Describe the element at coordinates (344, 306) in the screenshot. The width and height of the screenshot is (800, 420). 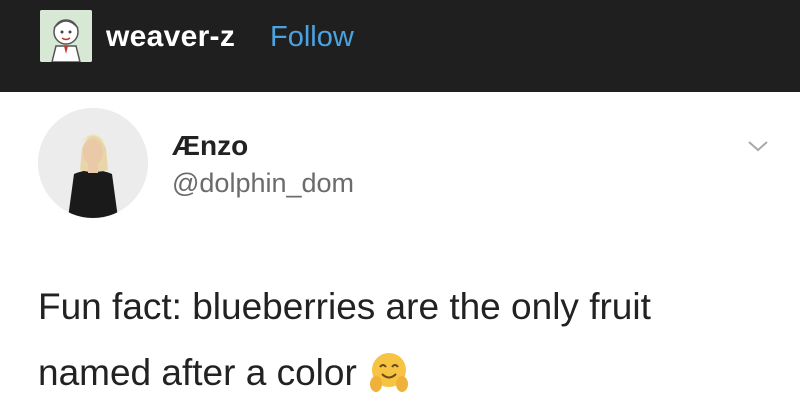
I see `tweet-text-line: Fun fact: blueberries are the only fruit` at that location.